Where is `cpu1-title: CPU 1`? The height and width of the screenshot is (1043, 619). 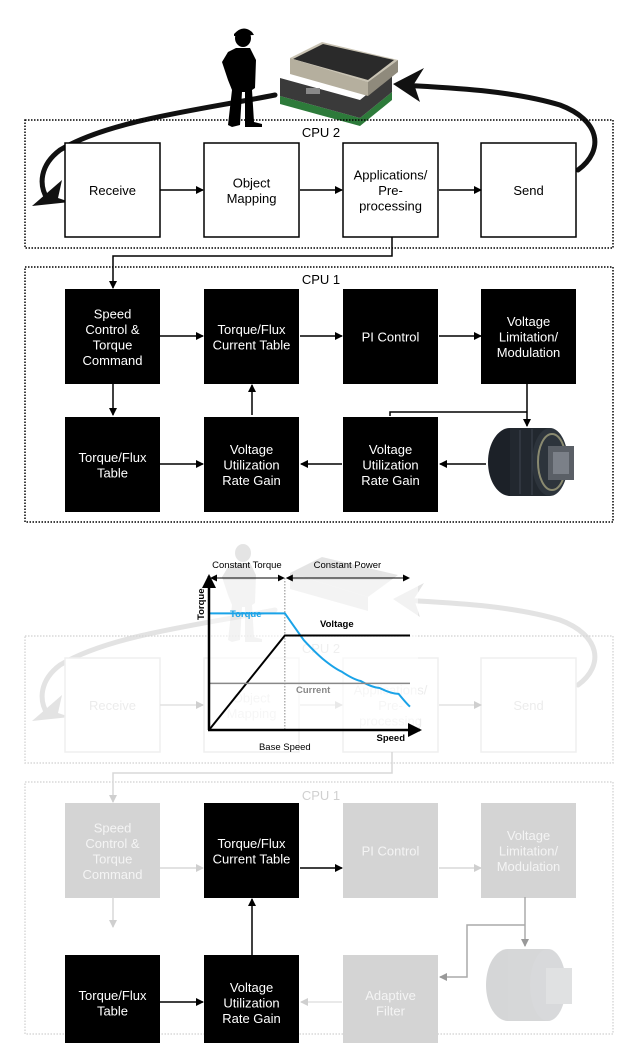
cpu1-title: CPU 1 is located at coordinates (321, 279).